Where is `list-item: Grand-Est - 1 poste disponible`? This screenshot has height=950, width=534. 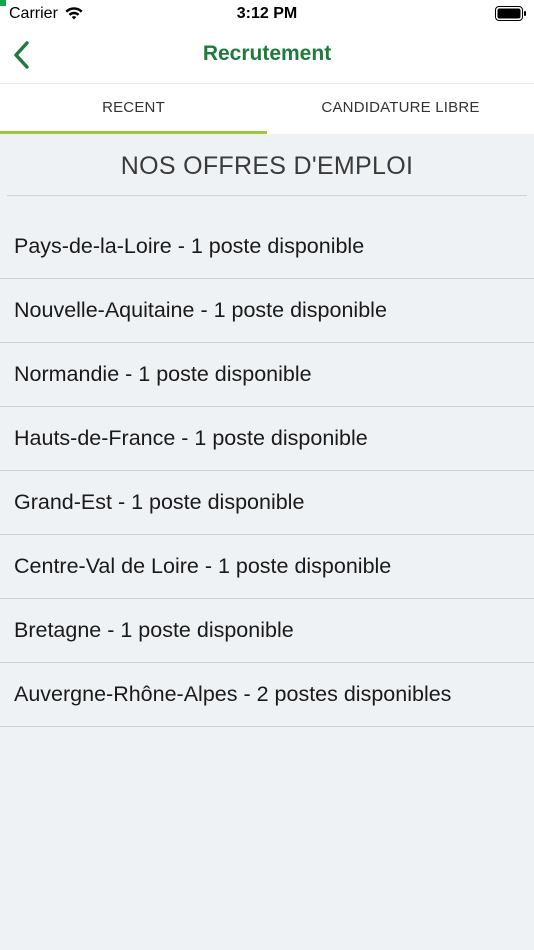
list-item: Grand-Est - 1 poste disponible is located at coordinates (267, 503).